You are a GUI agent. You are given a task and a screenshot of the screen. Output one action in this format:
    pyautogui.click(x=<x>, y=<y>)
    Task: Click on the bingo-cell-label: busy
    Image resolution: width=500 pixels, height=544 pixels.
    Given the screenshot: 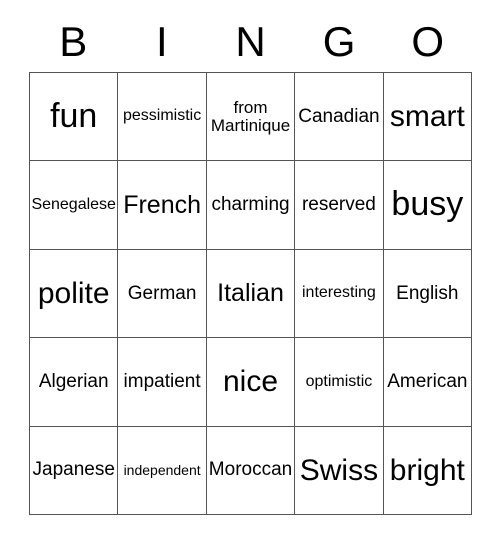 What is the action you would take?
    pyautogui.click(x=427, y=204)
    